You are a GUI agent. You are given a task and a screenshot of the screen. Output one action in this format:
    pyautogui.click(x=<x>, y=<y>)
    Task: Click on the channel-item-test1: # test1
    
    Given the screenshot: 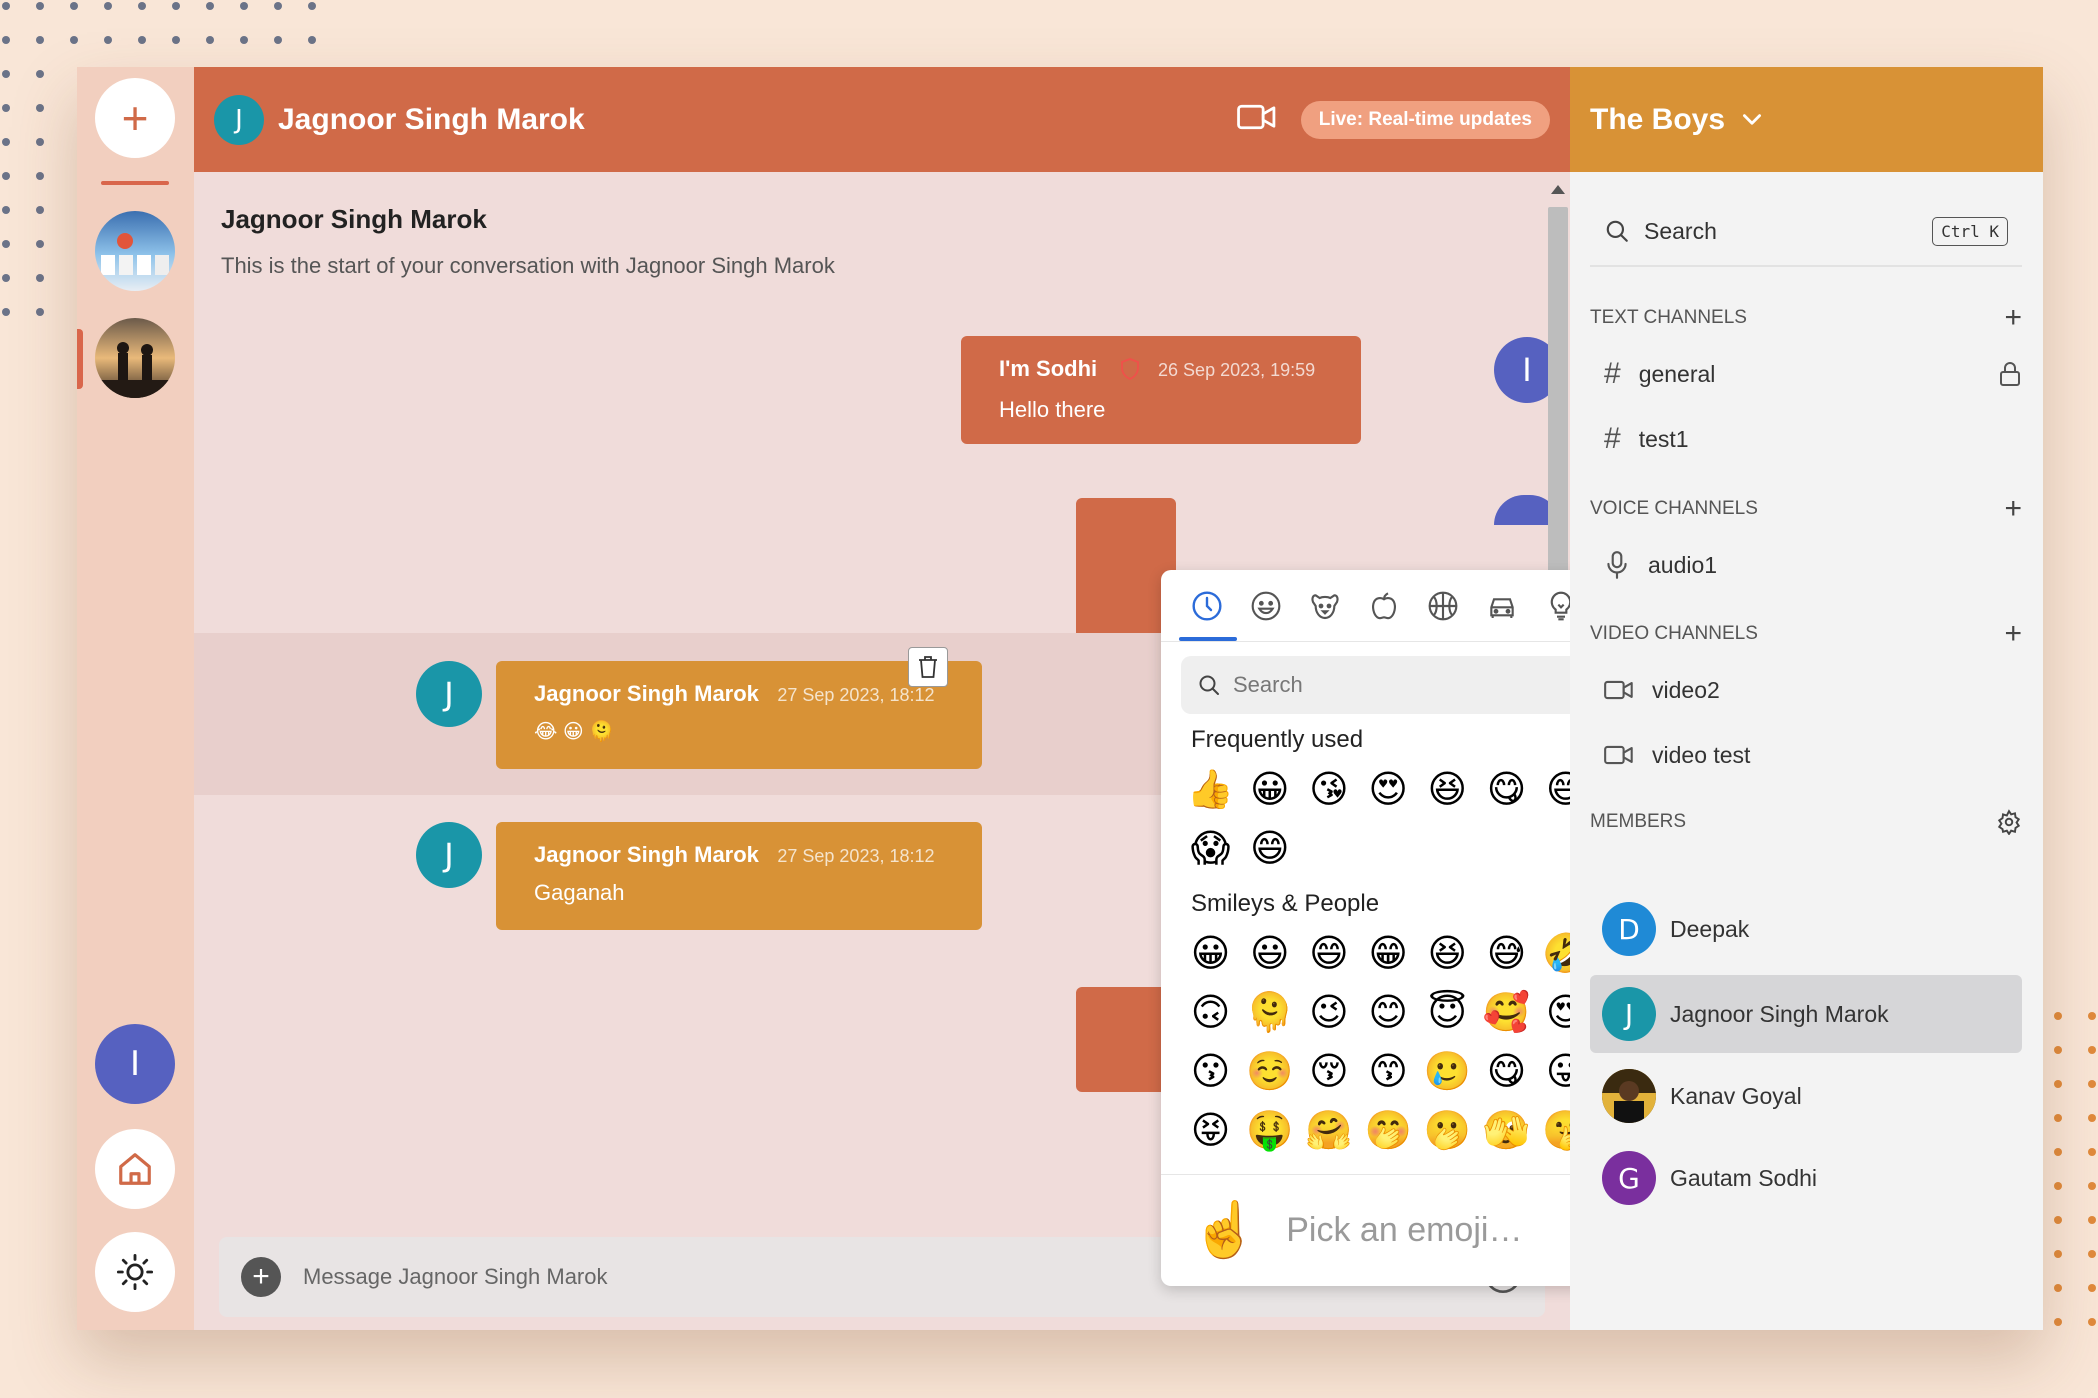 What is the action you would take?
    pyautogui.click(x=1813, y=439)
    